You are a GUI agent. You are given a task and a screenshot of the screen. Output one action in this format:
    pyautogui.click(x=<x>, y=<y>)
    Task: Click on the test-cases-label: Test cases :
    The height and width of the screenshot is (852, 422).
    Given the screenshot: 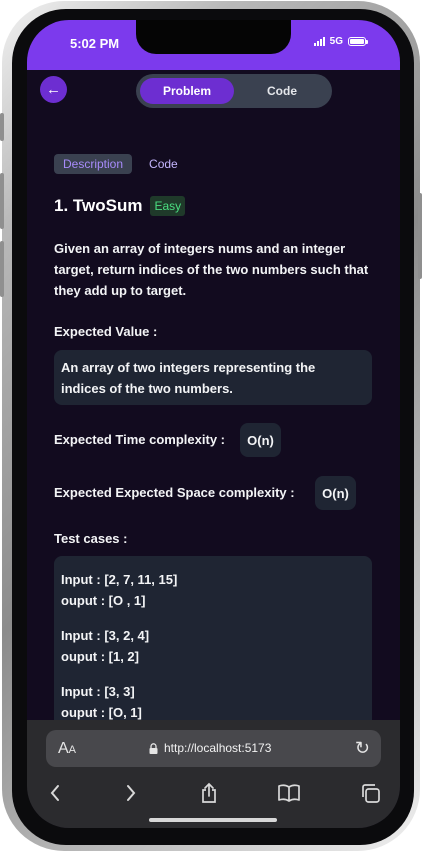 What is the action you would take?
    pyautogui.click(x=91, y=538)
    